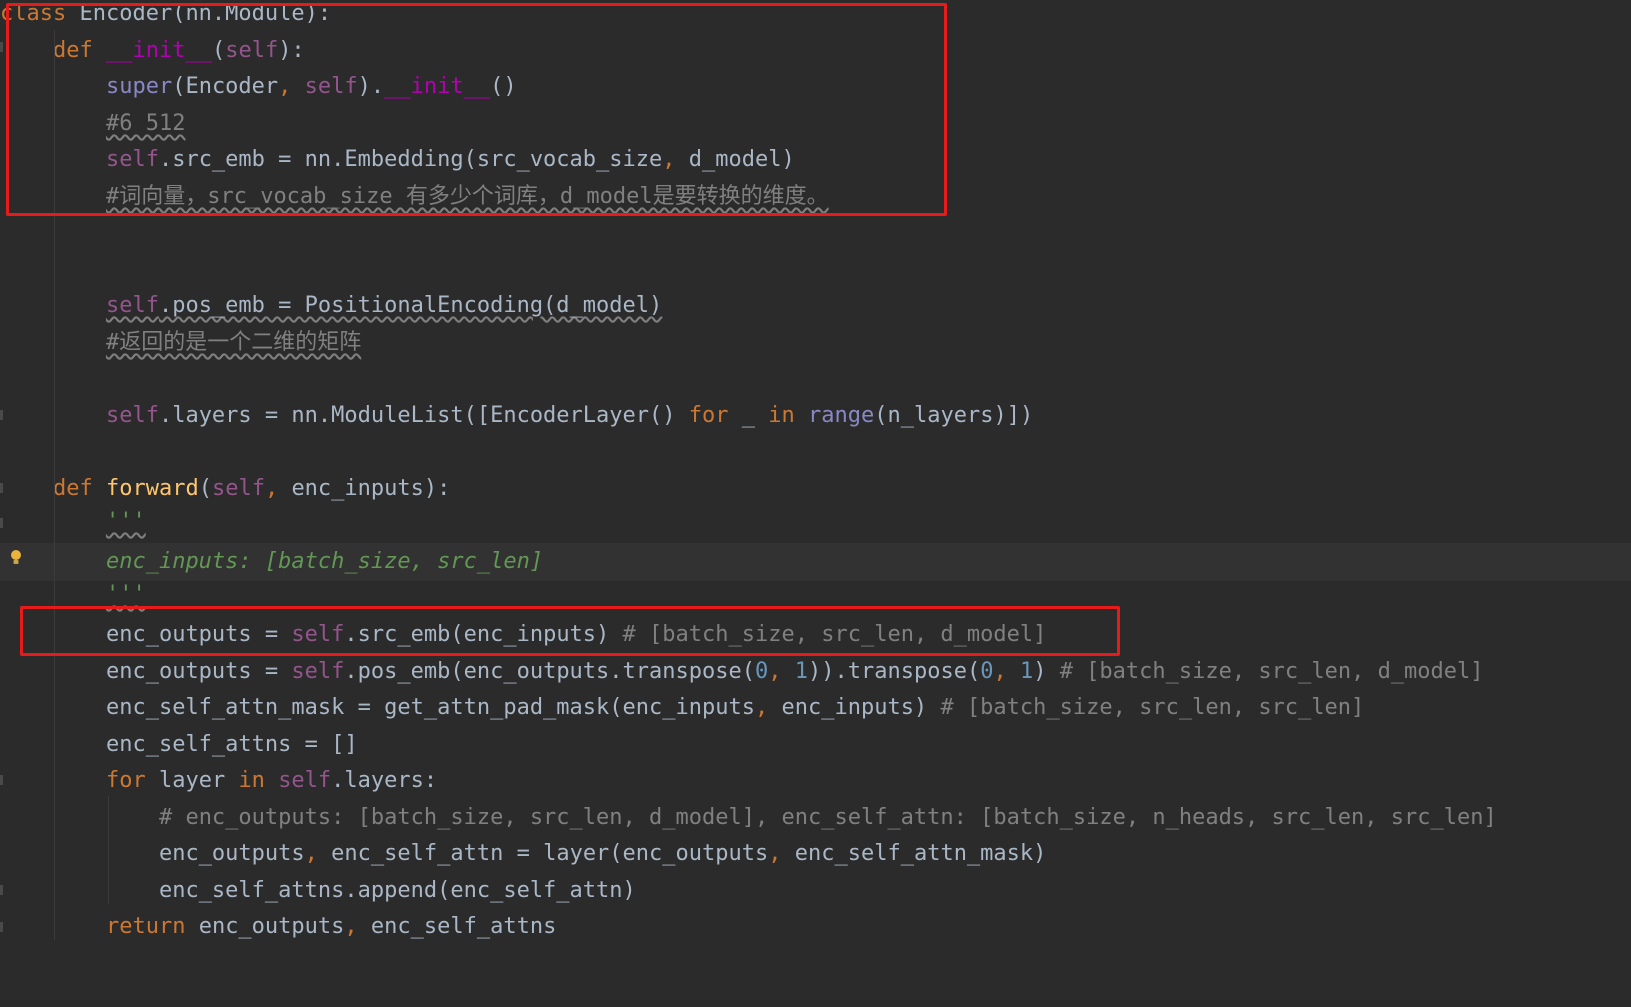 This screenshot has height=1007, width=1631. I want to click on code-token: .pos_emb(enc_outputs.transpose(, so click(549, 671).